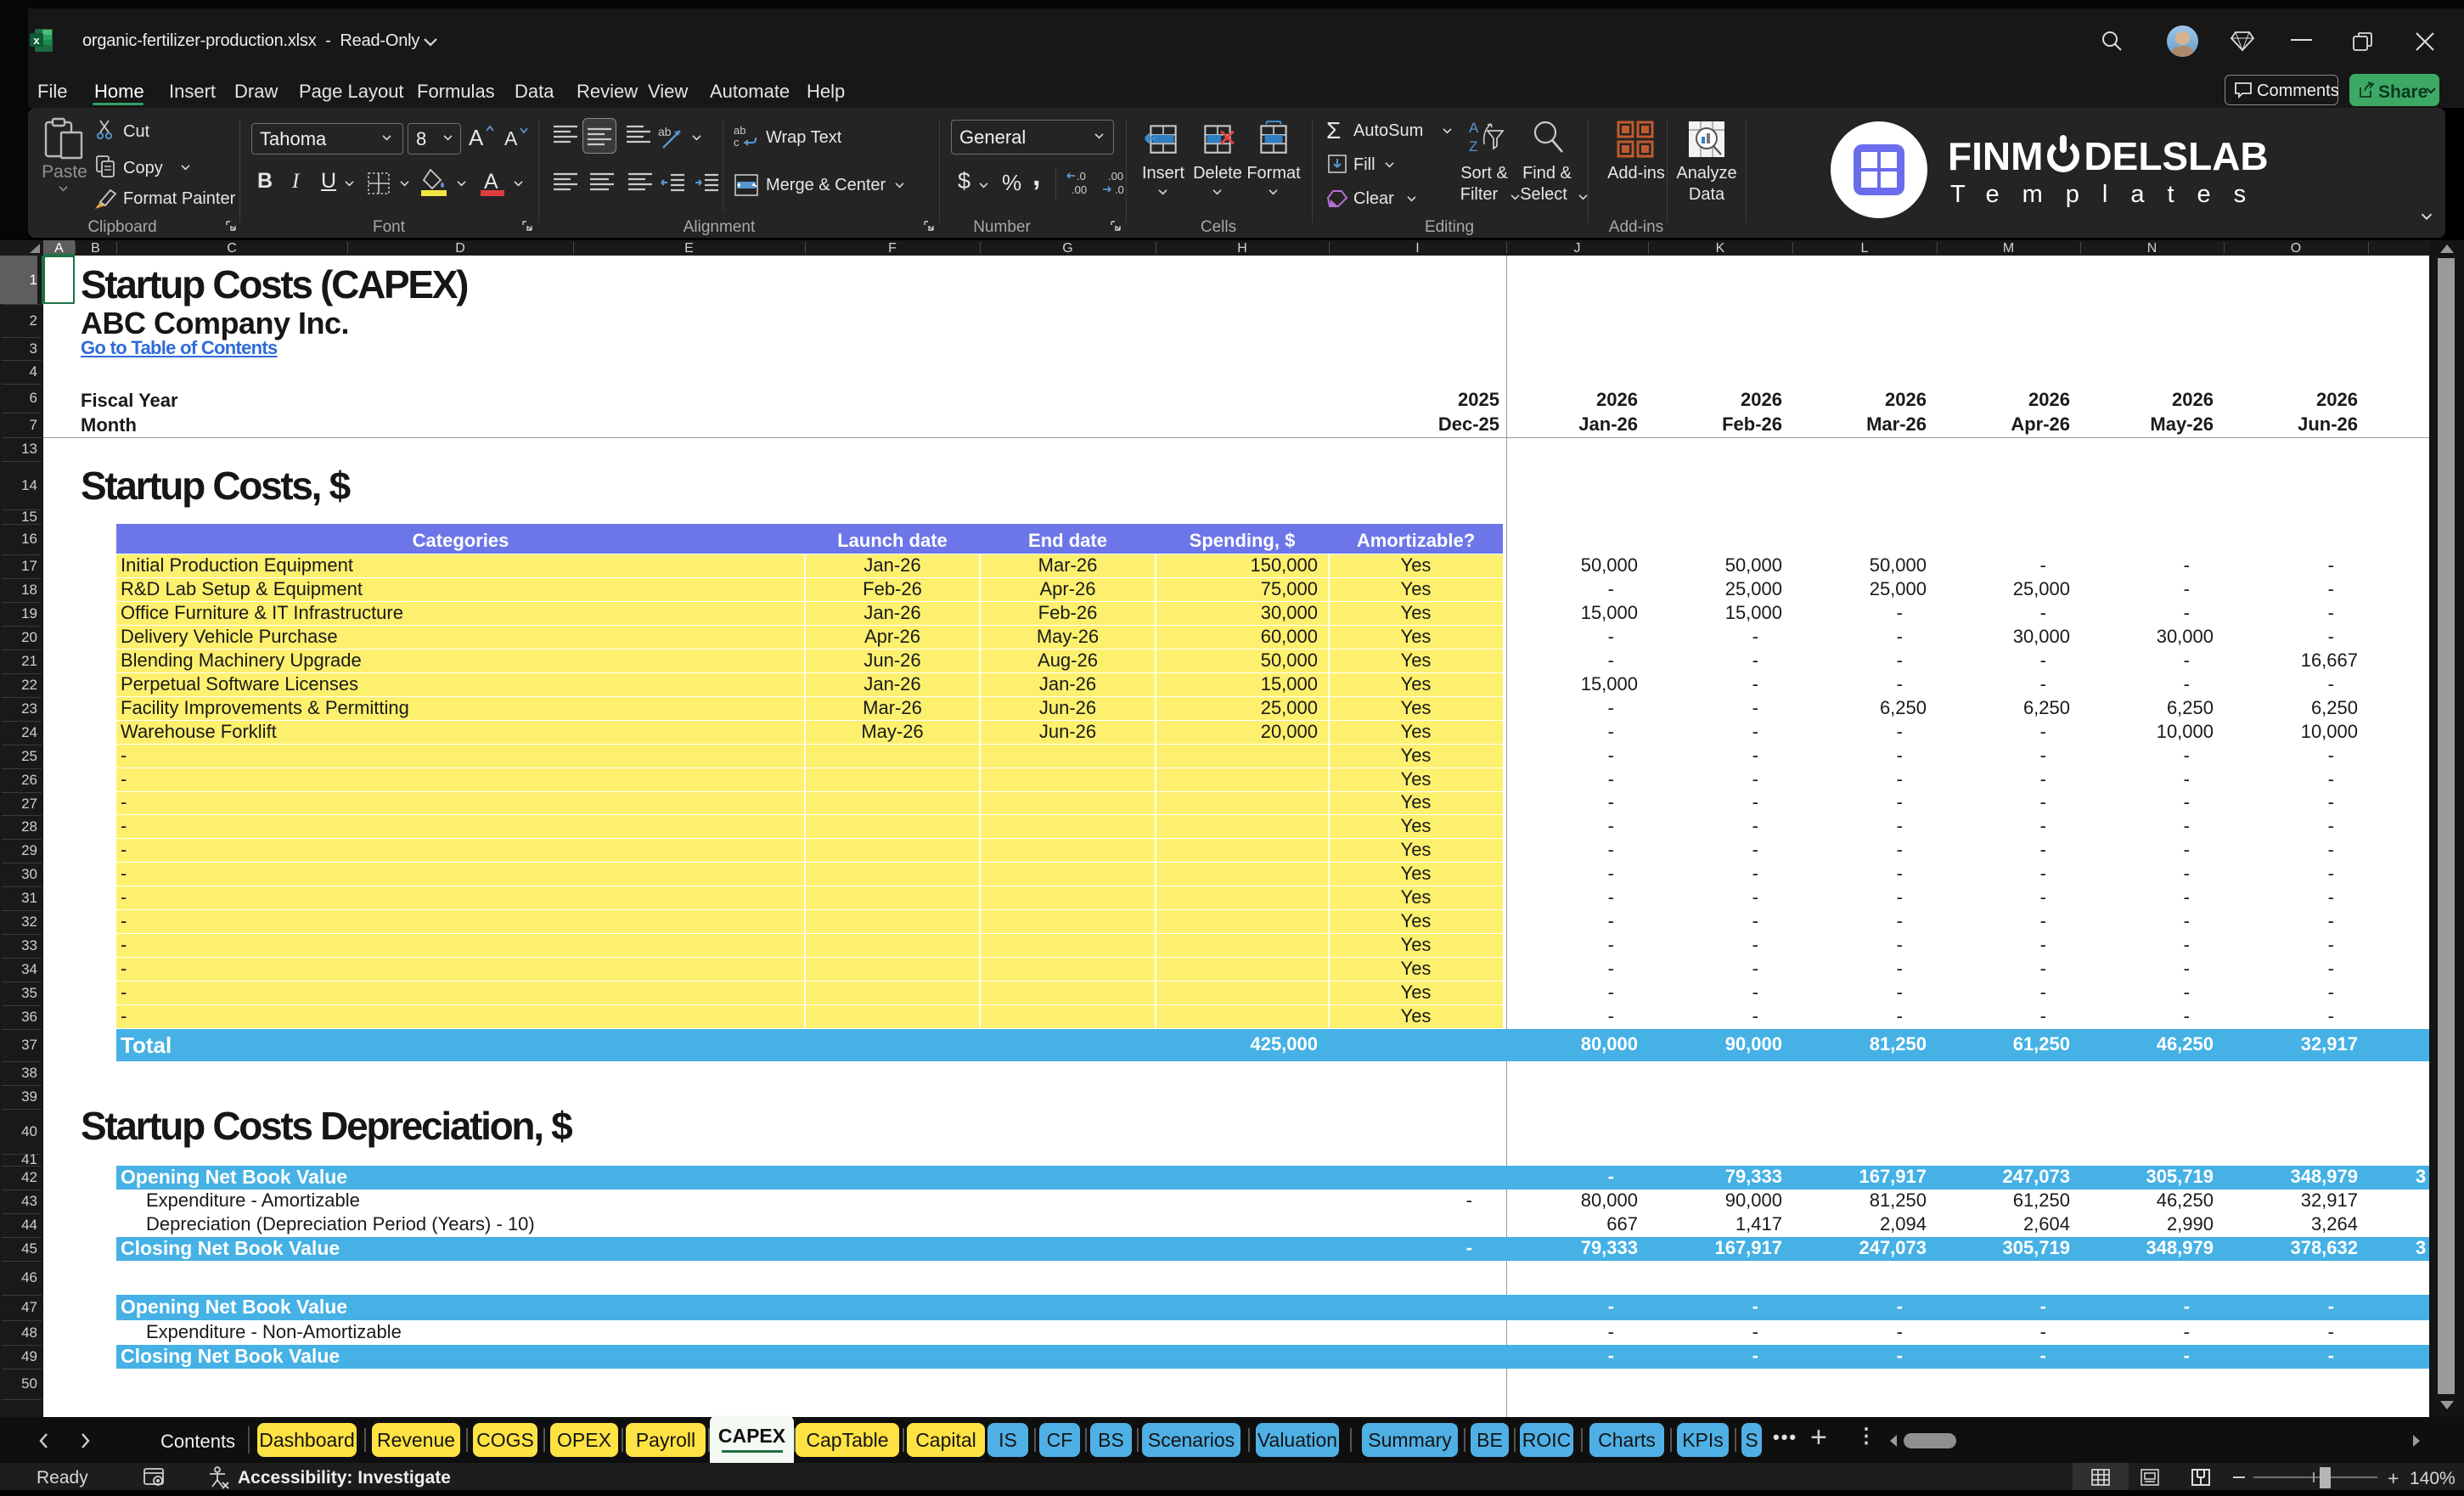 This screenshot has height=1496, width=2464. What do you see at coordinates (36, 40) in the screenshot?
I see `svg-text: x` at bounding box center [36, 40].